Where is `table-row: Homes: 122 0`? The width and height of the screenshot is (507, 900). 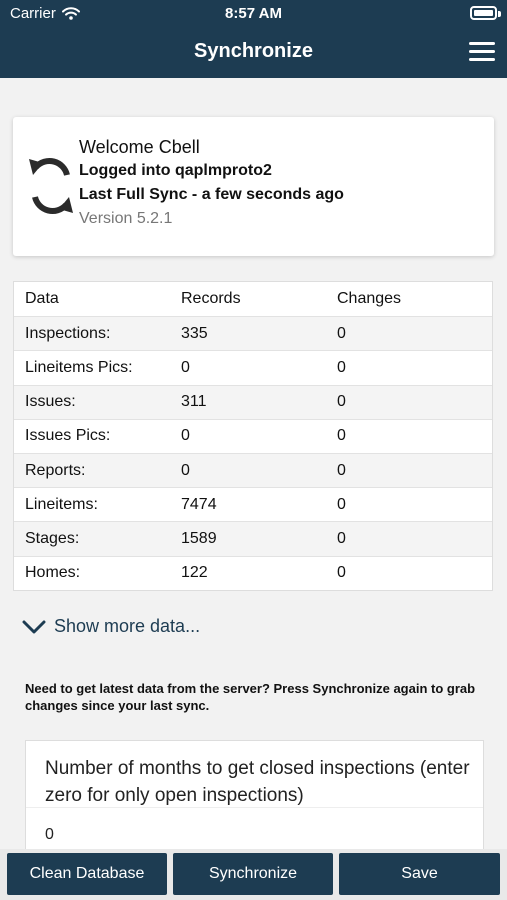
table-row: Homes: 122 0 is located at coordinates (253, 572).